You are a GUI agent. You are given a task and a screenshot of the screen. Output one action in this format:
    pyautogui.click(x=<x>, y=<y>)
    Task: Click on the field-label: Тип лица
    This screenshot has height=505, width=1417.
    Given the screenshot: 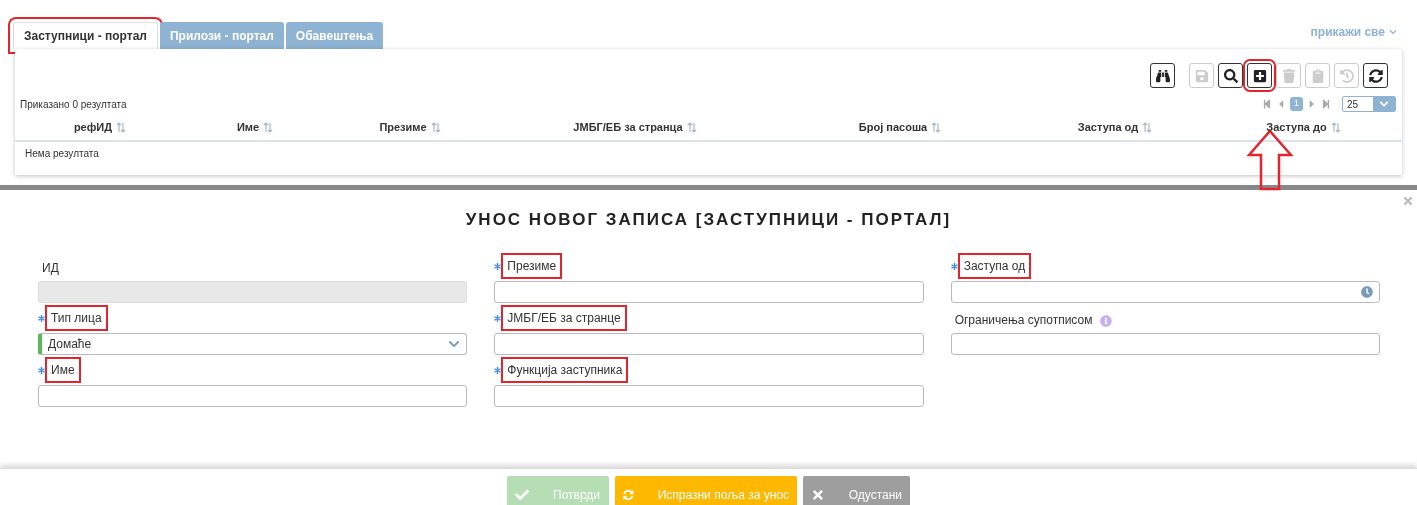 What is the action you would take?
    pyautogui.click(x=76, y=317)
    